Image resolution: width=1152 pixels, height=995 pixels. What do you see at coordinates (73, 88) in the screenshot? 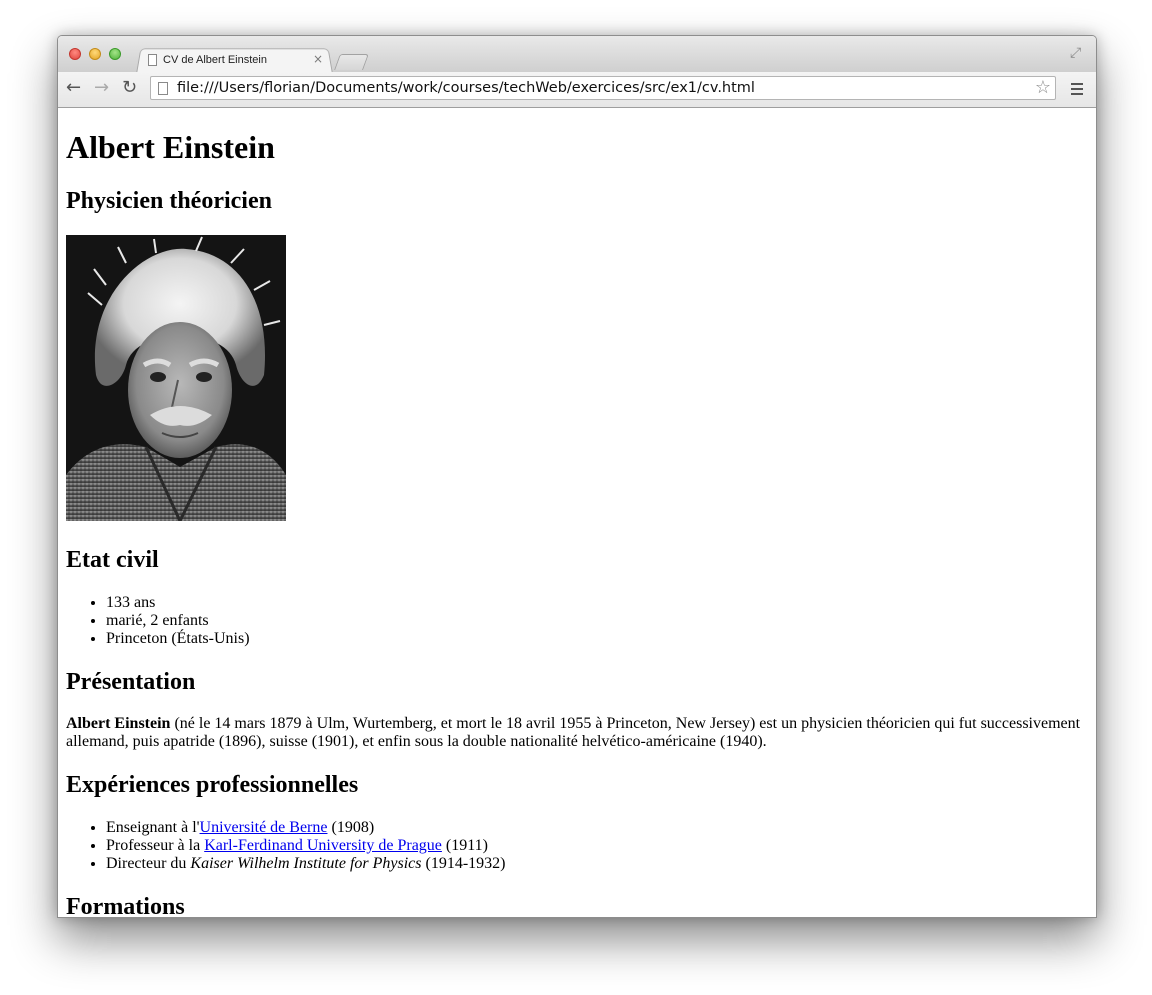
I see `back-arrow-icon: ←` at bounding box center [73, 88].